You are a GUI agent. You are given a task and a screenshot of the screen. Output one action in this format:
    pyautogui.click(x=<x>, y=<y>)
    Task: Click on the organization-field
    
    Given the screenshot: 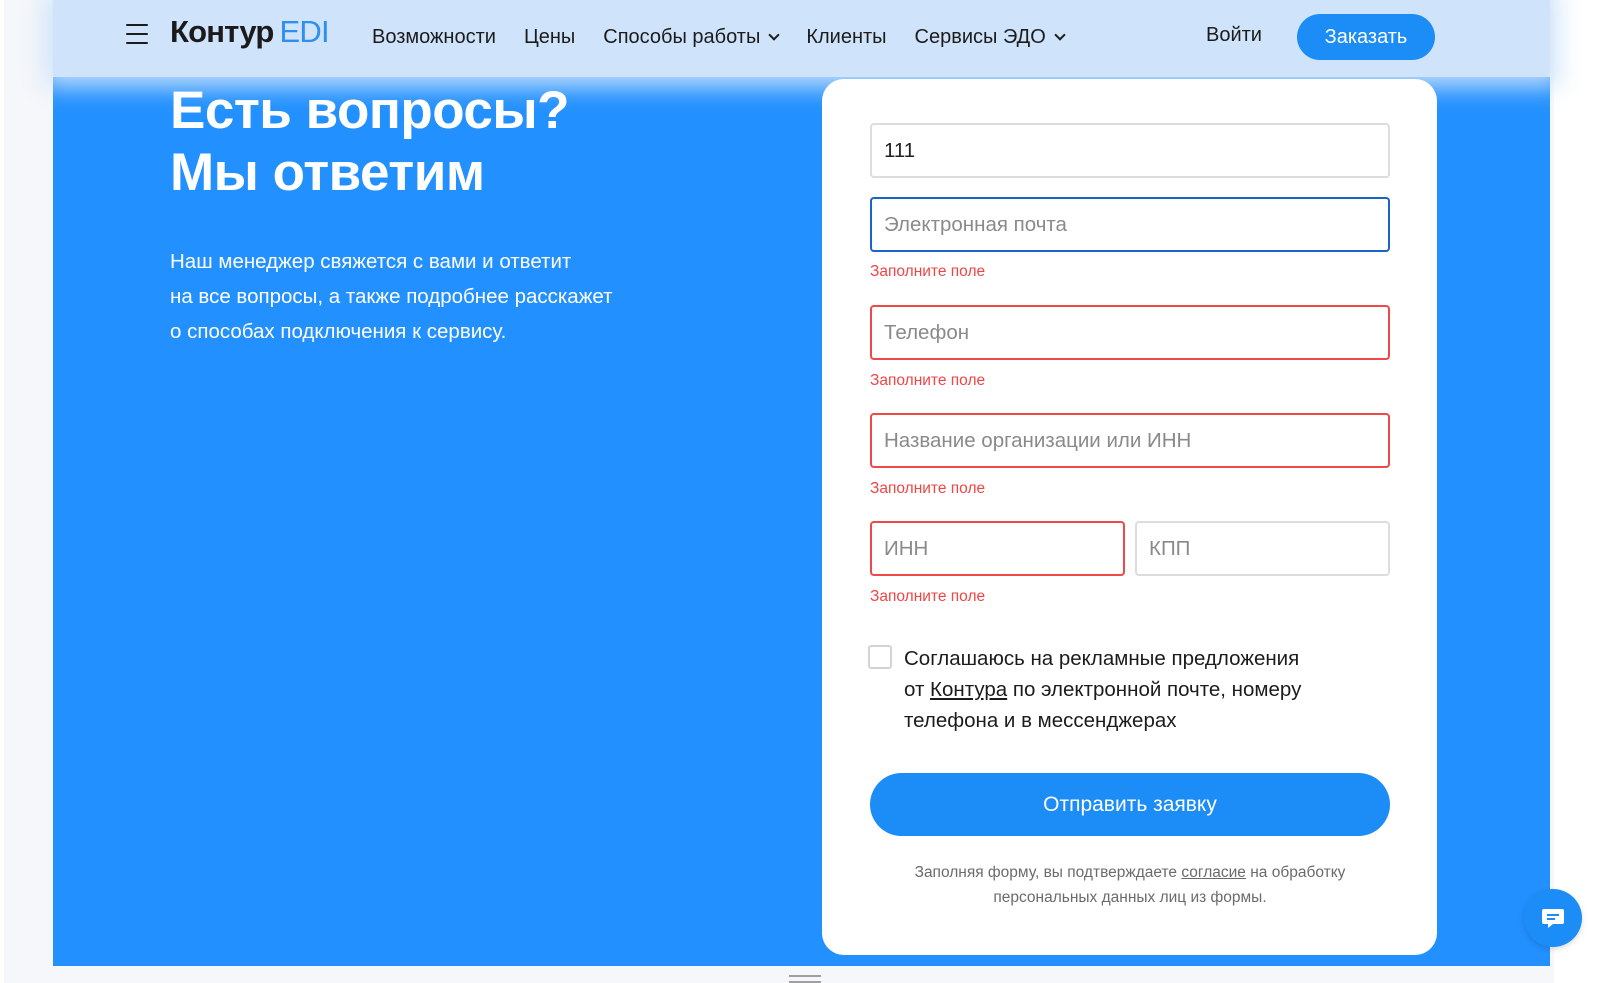 What is the action you would take?
    pyautogui.click(x=1130, y=440)
    